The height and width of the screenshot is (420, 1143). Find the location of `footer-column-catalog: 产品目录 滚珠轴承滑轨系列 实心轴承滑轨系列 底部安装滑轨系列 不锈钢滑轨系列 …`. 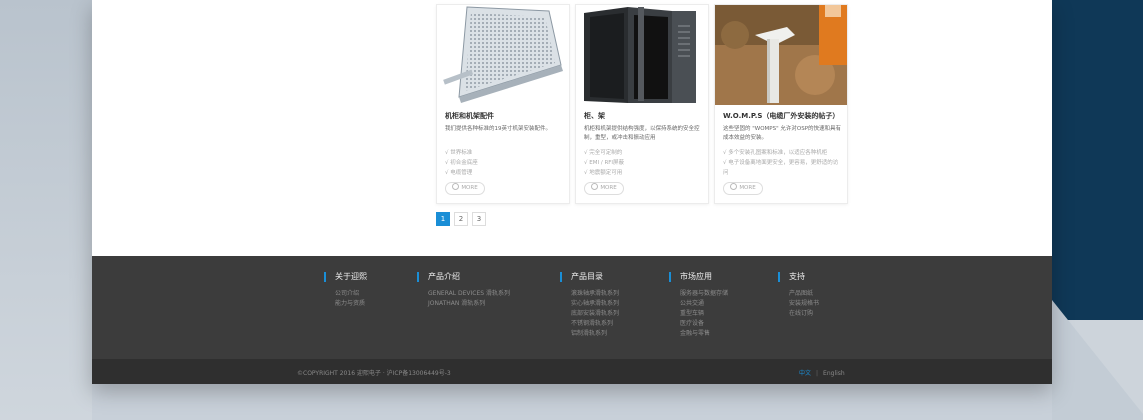

footer-column-catalog: 产品目录 滚珠轴承滑轨系列 实心轴承滑轨系列 底部安装滑轨系列 不锈钢滑轨系列 … is located at coordinates (589, 305).